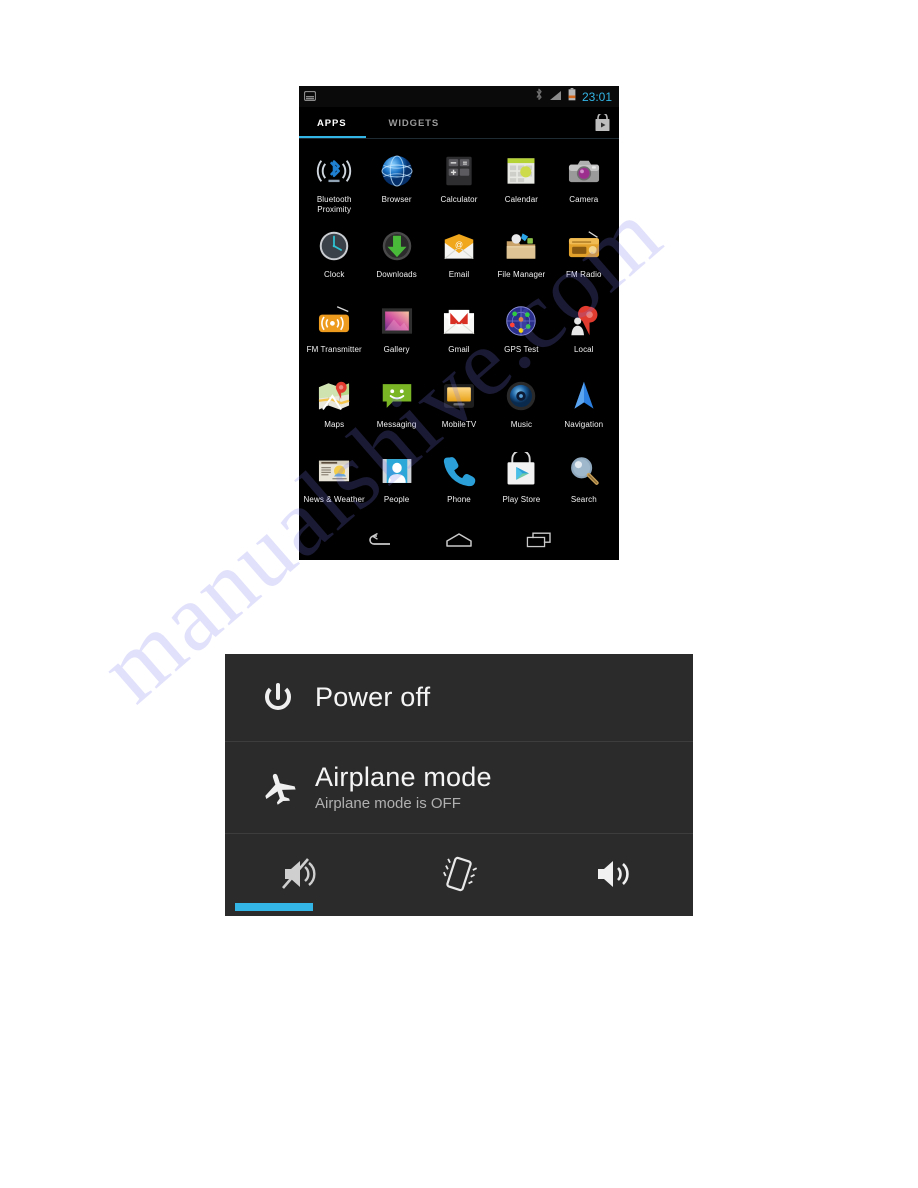  Describe the element at coordinates (521, 246) in the screenshot. I see `file-manager-icon` at that location.